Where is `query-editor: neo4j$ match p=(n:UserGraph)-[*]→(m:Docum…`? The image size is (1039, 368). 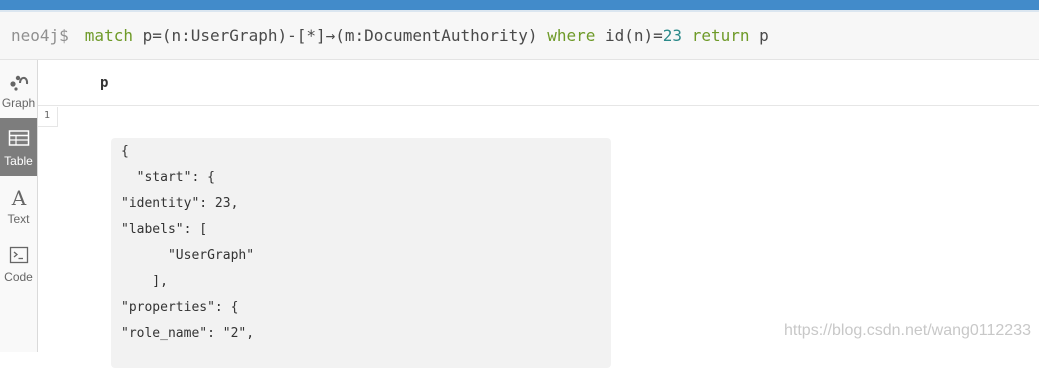
query-editor: neo4j$ match p=(n:UserGraph)-[*]→(m:Docum… is located at coordinates (519, 36).